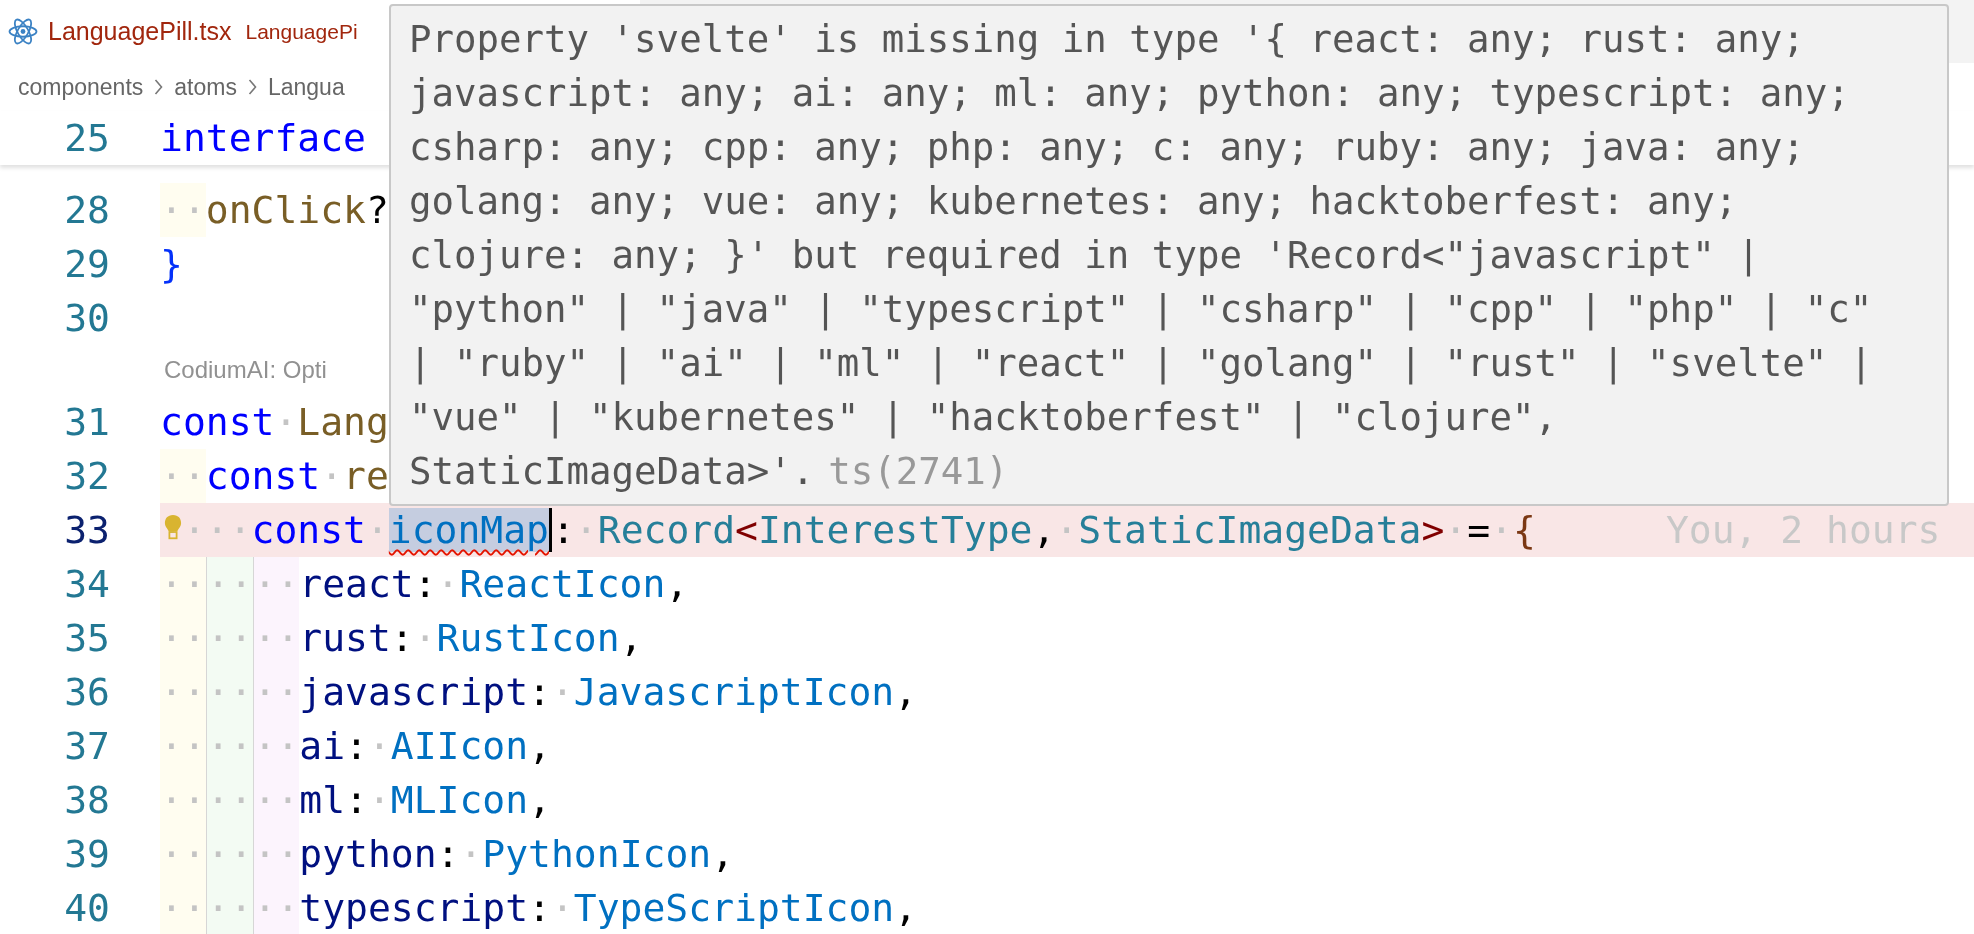 Image resolution: width=1974 pixels, height=934 pixels. What do you see at coordinates (1250, 530) in the screenshot?
I see `code-token: StaticImageData` at bounding box center [1250, 530].